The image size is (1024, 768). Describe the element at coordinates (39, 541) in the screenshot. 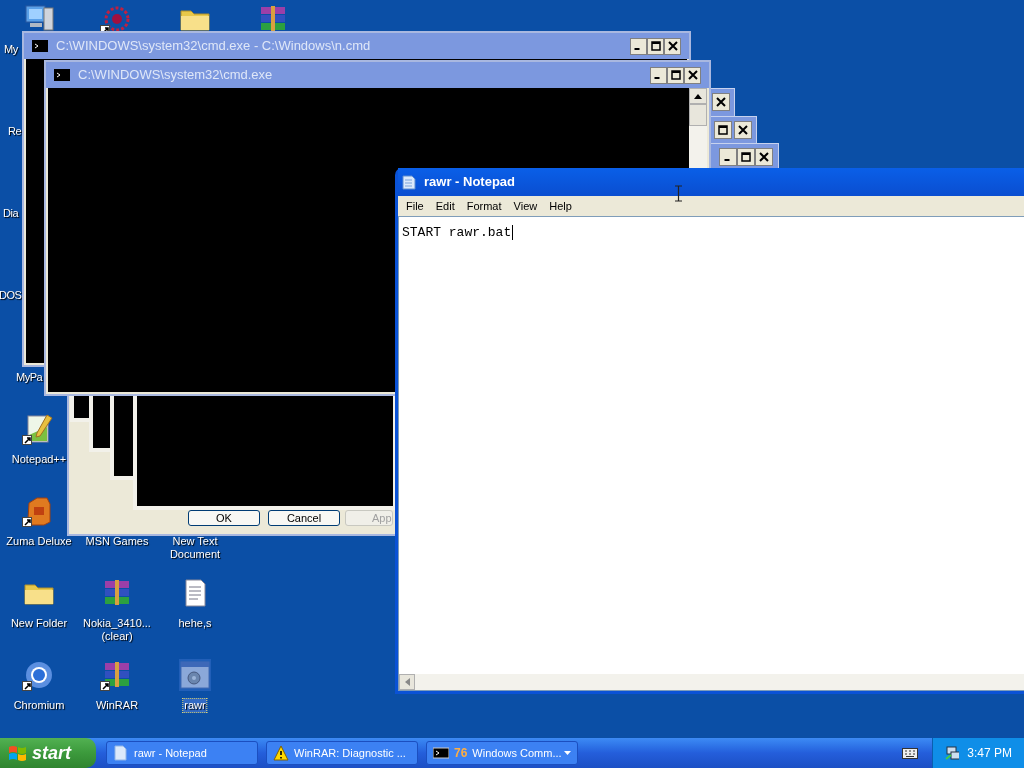

I see `icon-label: Zuma Deluxe` at that location.